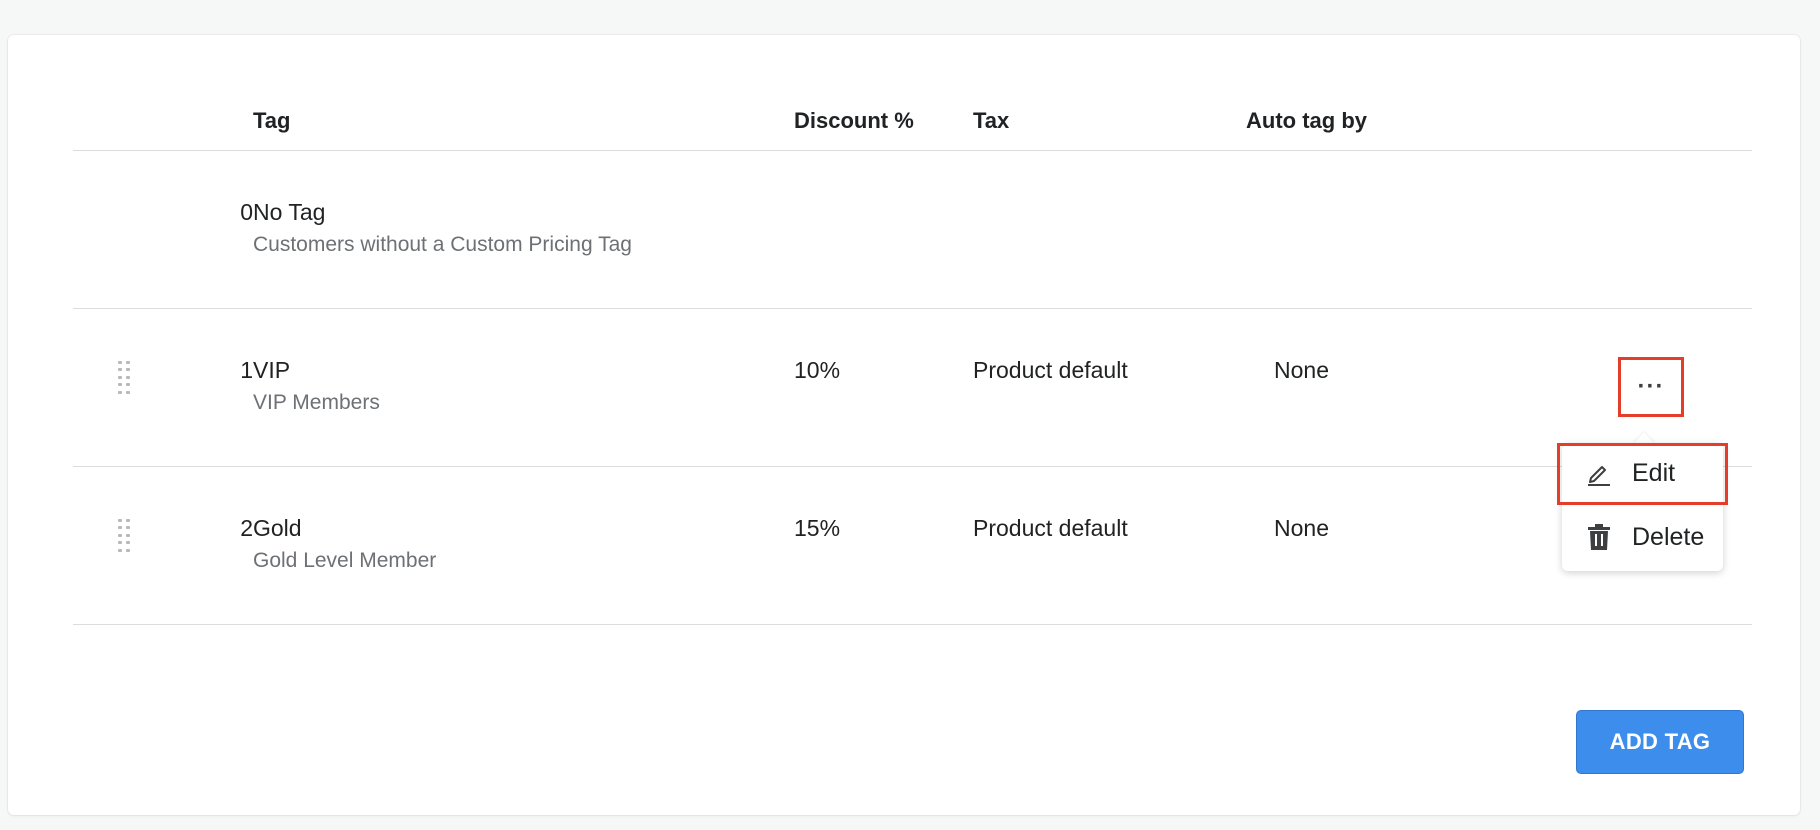  What do you see at coordinates (345, 560) in the screenshot?
I see `tag-description: Gold Level Member` at bounding box center [345, 560].